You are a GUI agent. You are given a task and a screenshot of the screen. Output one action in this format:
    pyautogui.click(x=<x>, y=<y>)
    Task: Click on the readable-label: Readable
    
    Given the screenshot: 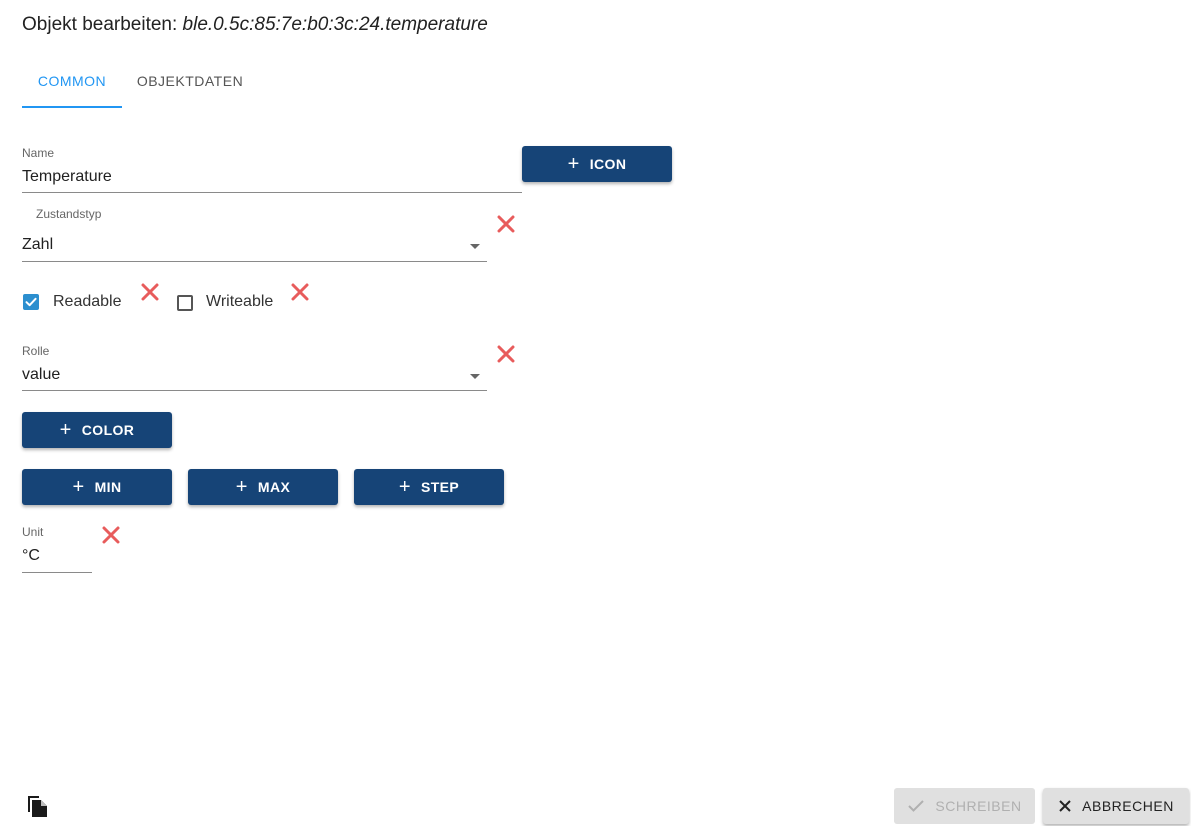 What is the action you would take?
    pyautogui.click(x=87, y=301)
    